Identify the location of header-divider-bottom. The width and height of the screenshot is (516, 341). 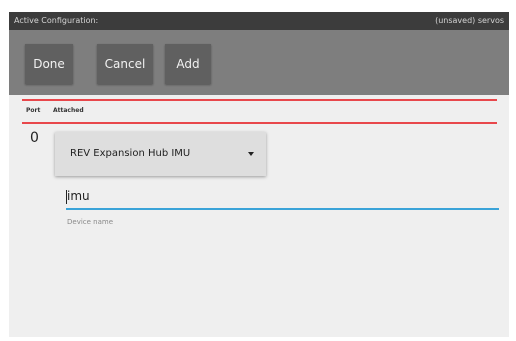
(259, 123).